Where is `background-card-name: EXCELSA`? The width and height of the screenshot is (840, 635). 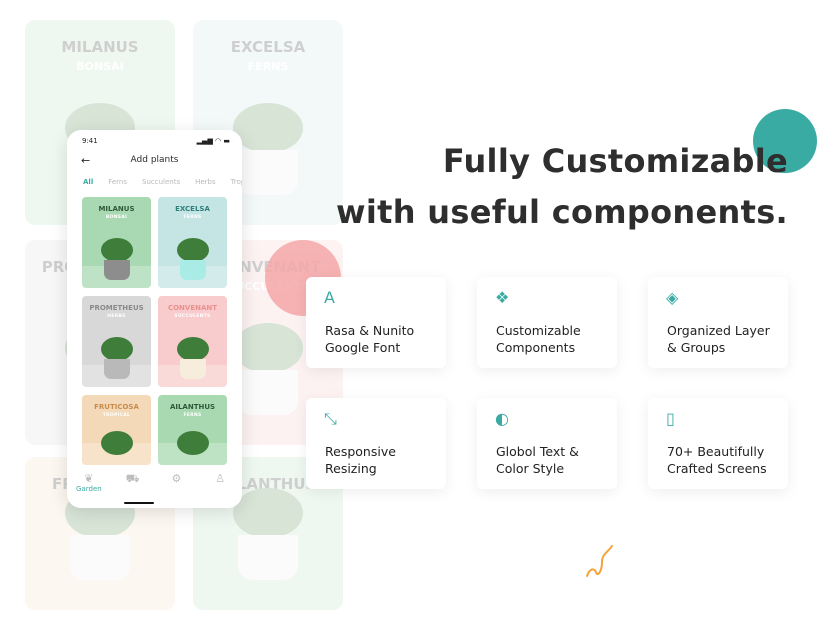
background-card-name: EXCELSA is located at coordinates (268, 47).